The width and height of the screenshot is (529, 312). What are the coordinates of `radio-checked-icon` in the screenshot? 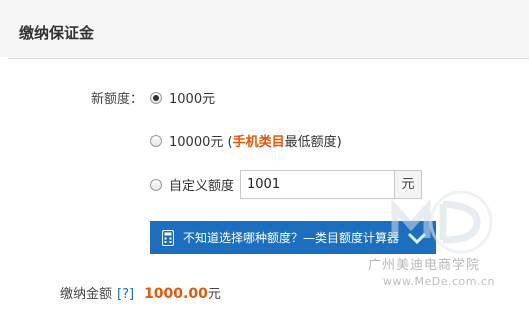 It's located at (156, 97).